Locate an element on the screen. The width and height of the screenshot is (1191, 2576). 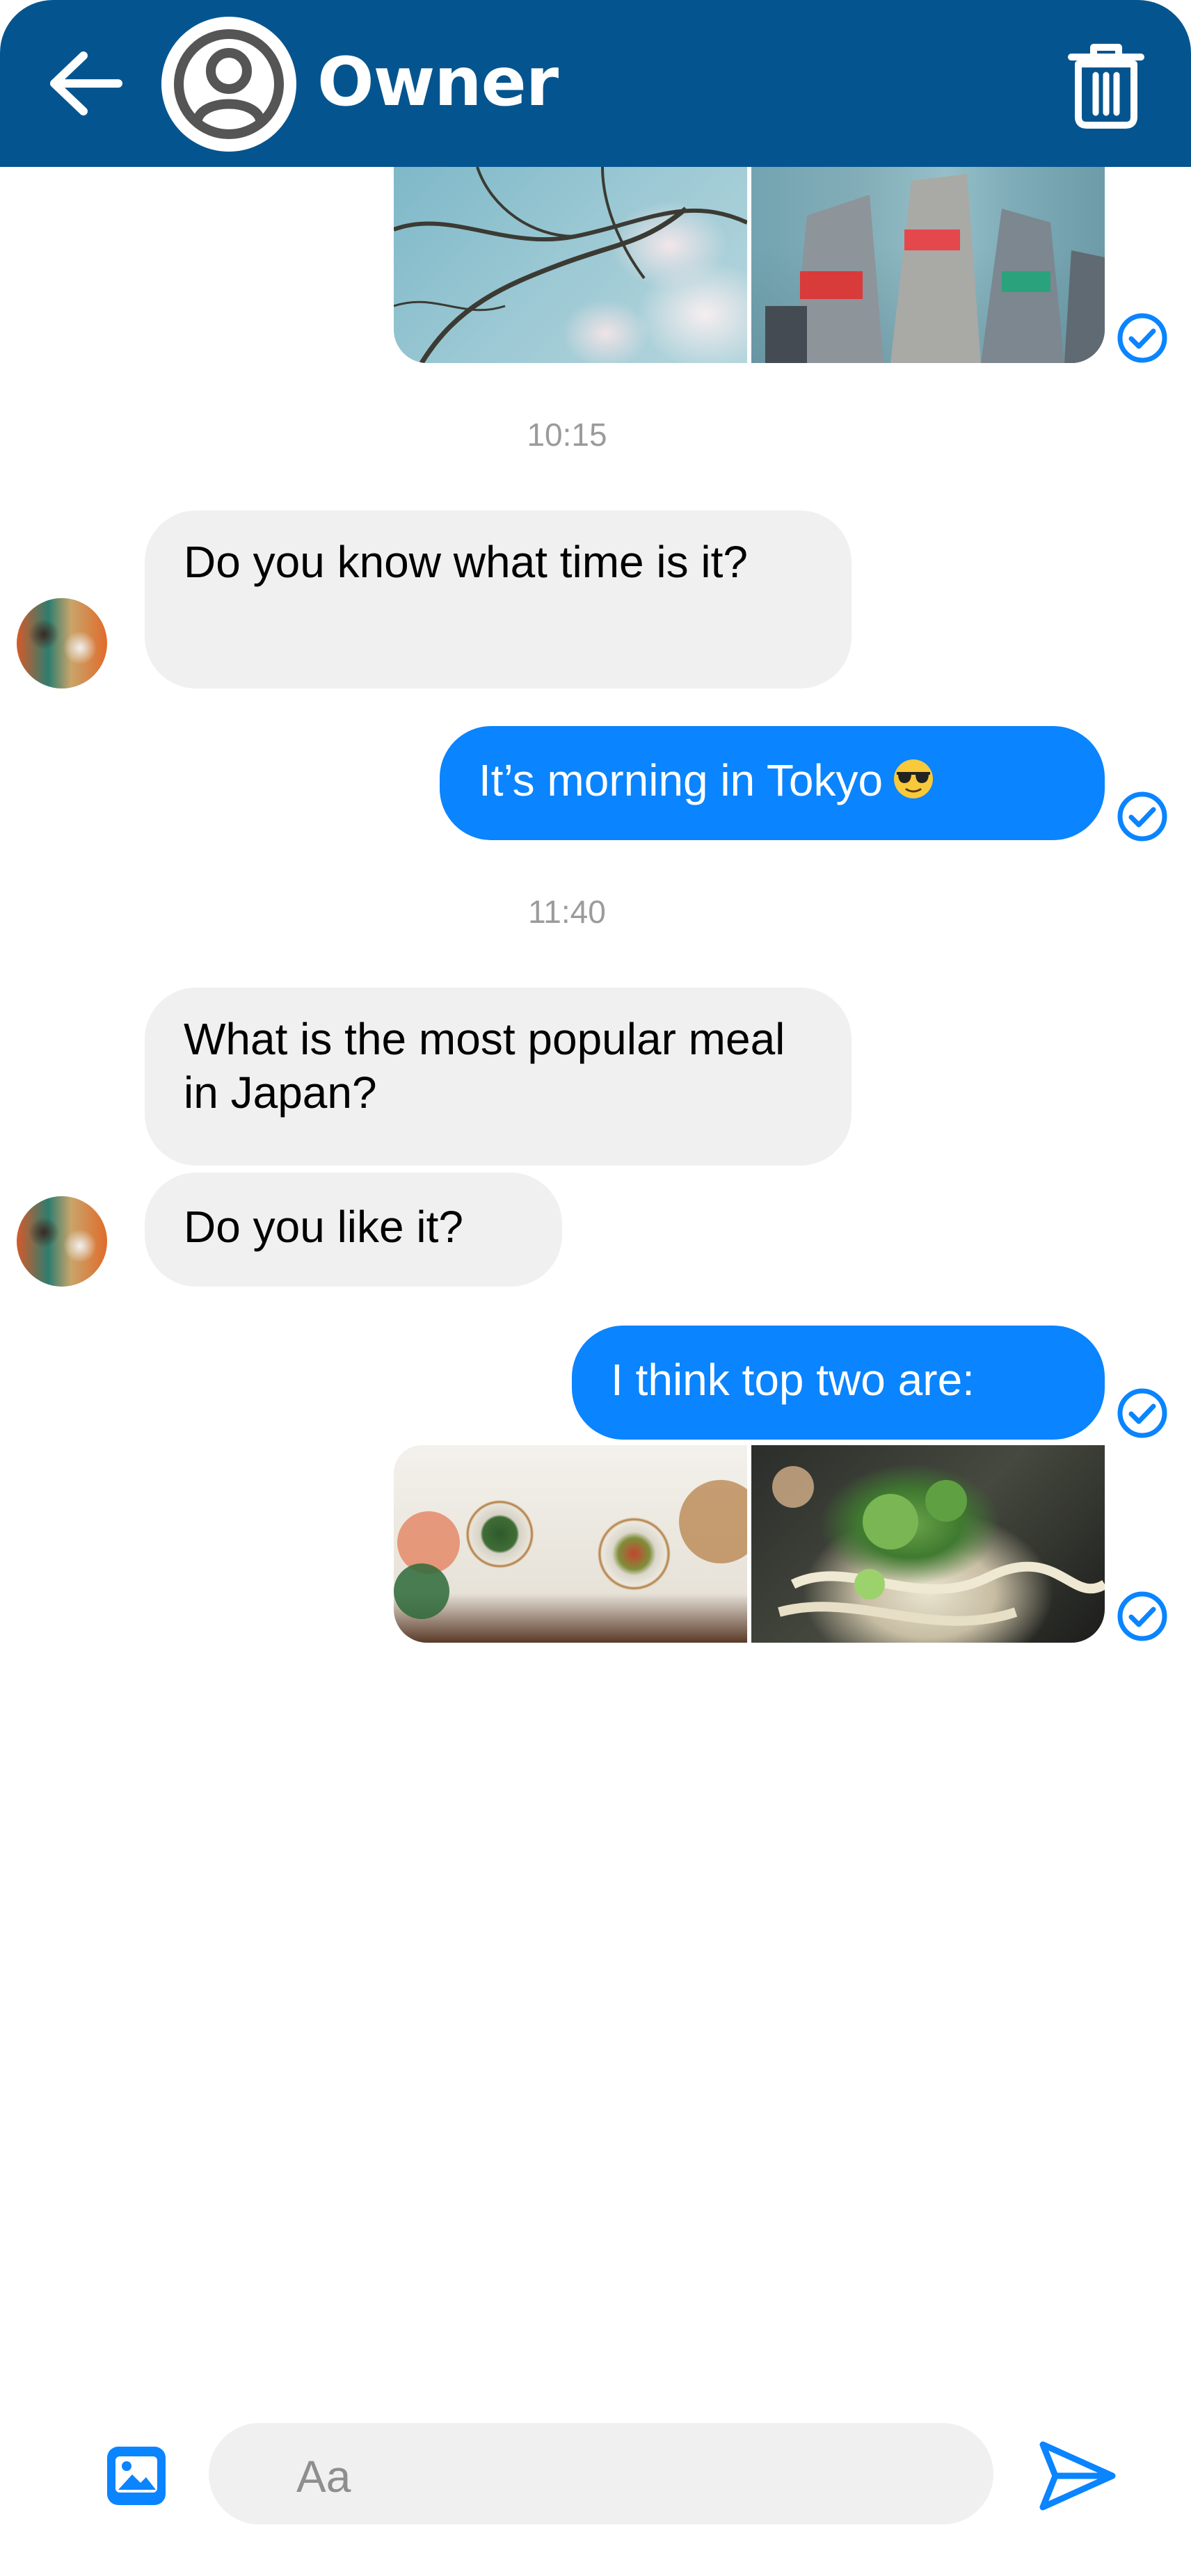
contact-avatar is located at coordinates (228, 84).